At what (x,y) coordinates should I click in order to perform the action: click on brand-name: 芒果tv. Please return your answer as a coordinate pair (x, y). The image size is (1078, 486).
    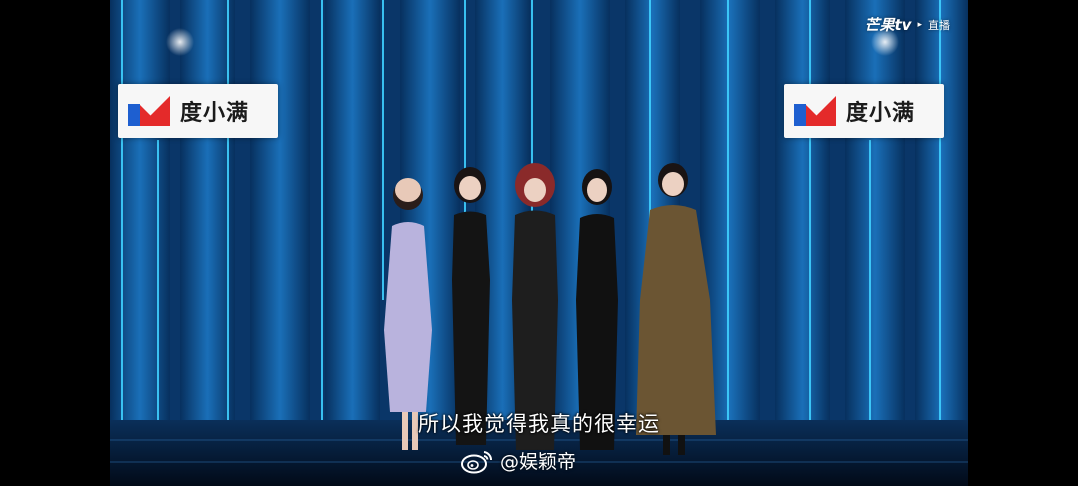
    Looking at the image, I should click on (888, 25).